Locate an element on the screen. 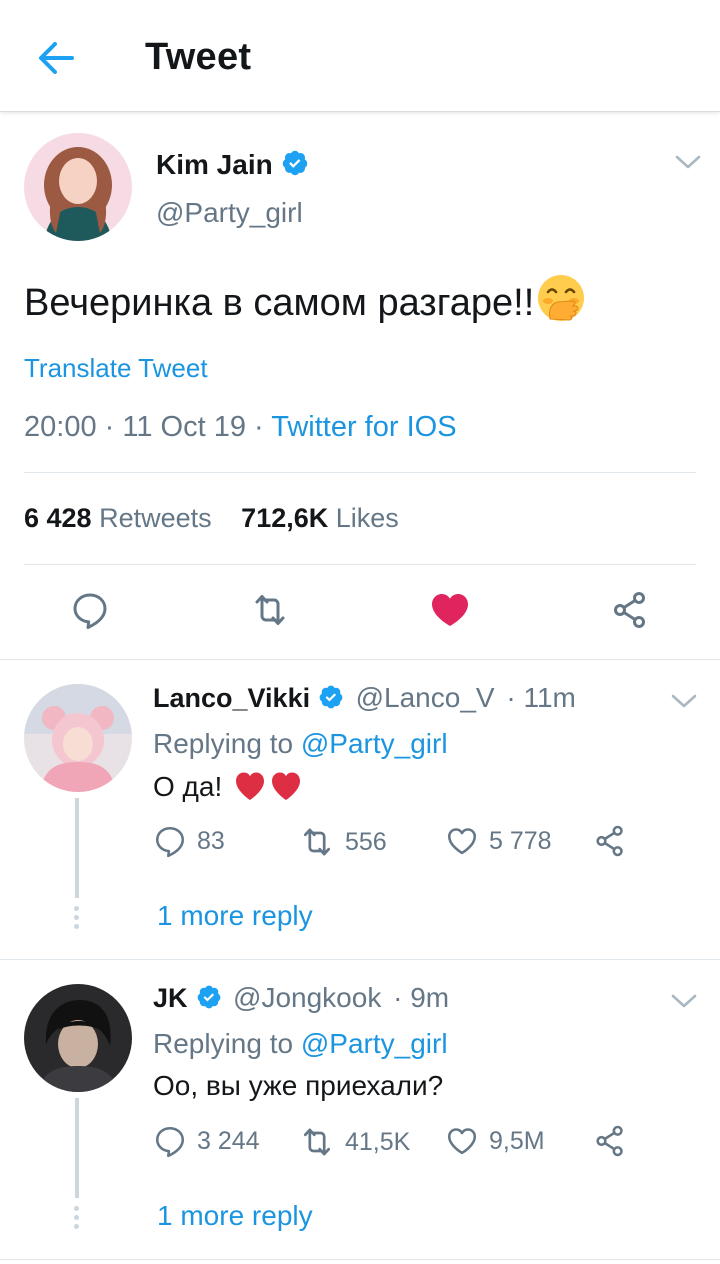 The height and width of the screenshot is (1264, 720). retweet-count: 556 is located at coordinates (366, 841).